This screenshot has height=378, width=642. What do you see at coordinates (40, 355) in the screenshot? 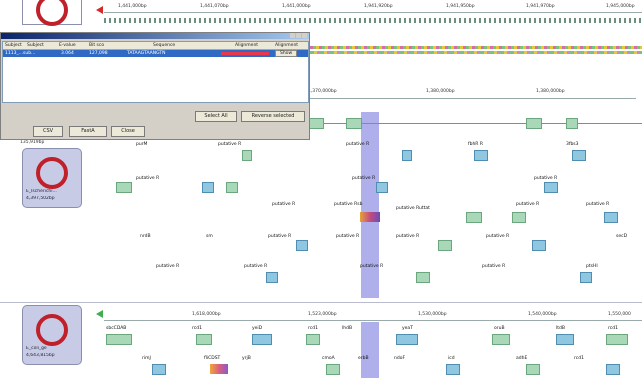
I see `genome-size: 4,643,815bp` at bounding box center [40, 355].